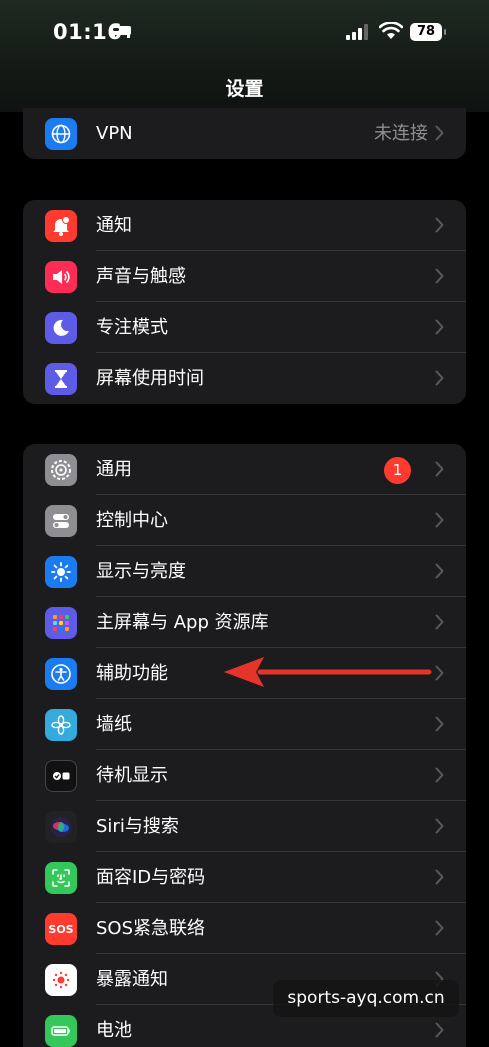 Image resolution: width=489 pixels, height=1047 pixels. Describe the element at coordinates (428, 32) in the screenshot. I see `battery-indicator: 78` at that location.